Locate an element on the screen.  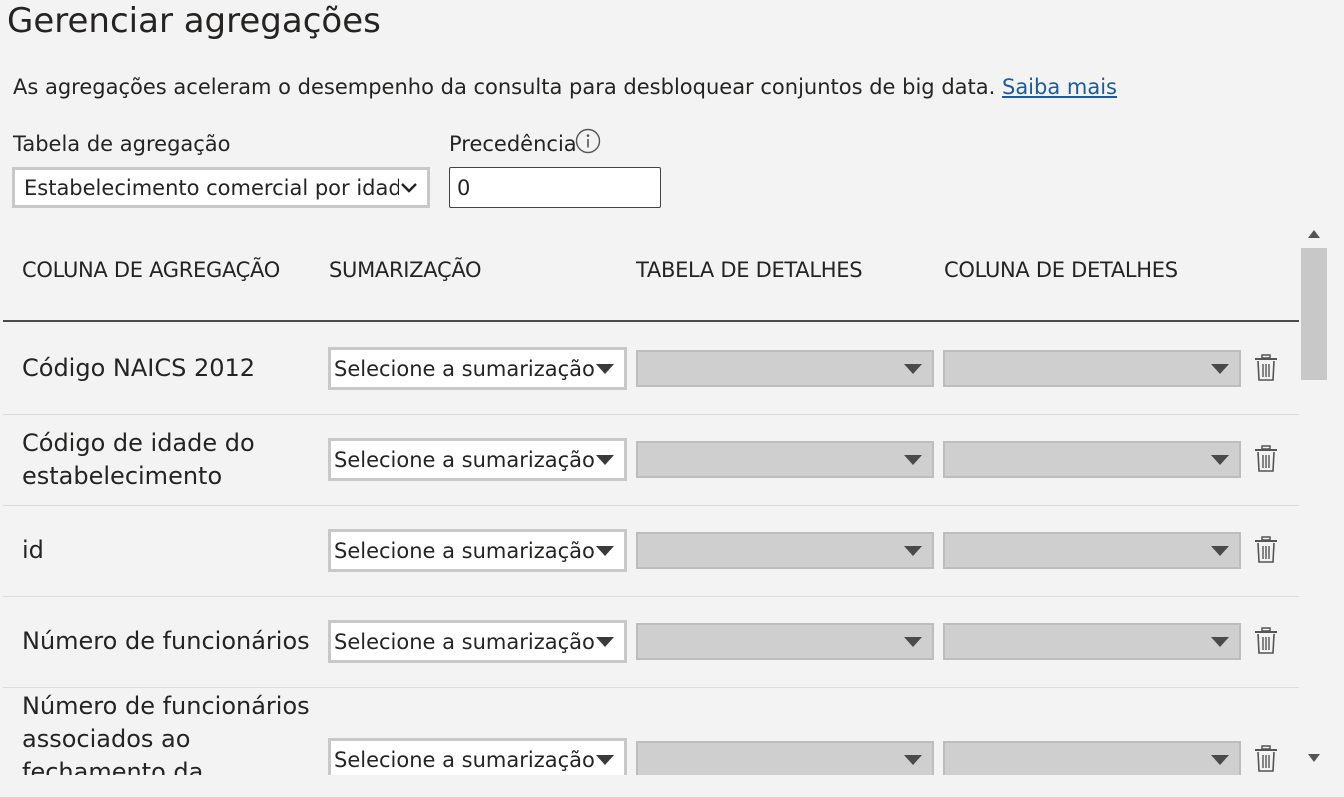
header-detail-column: COLUNA DE DETALHES is located at coordinates (1061, 270).